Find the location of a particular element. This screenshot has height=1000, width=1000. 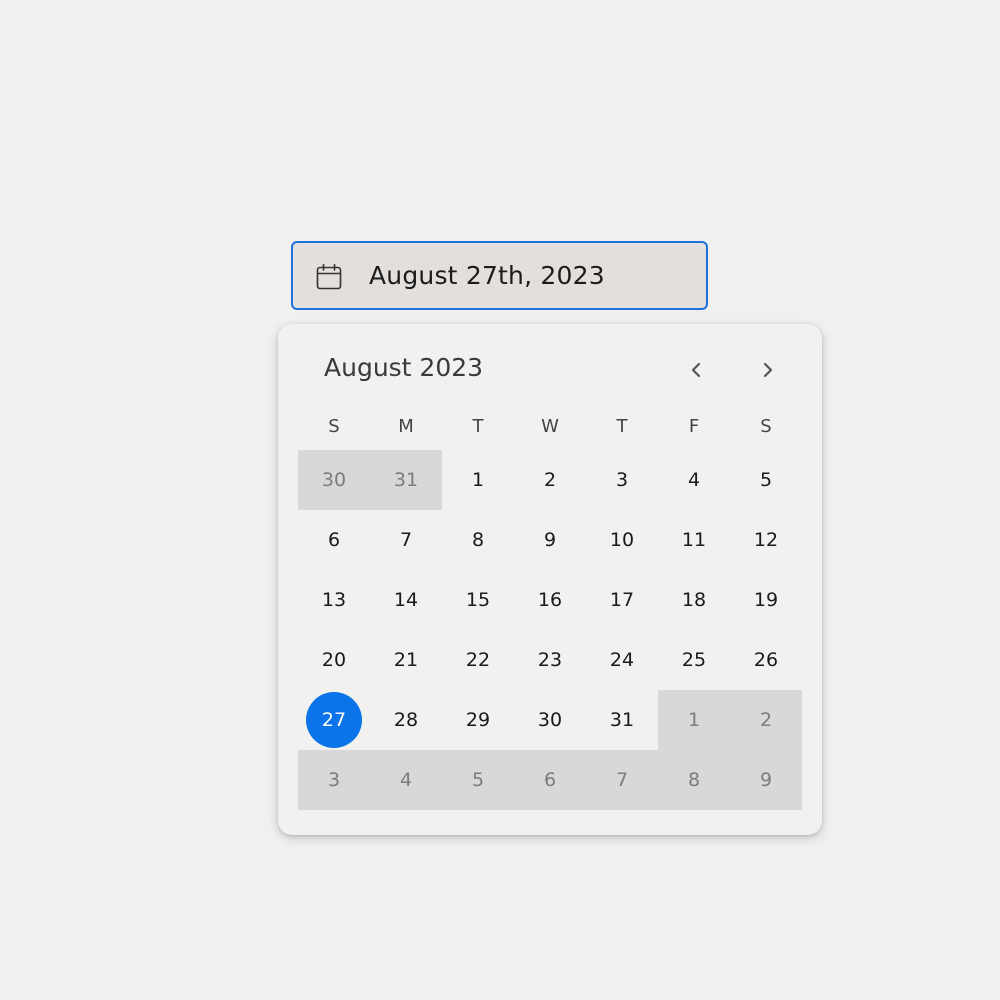

day-cell: 8 is located at coordinates (478, 540).